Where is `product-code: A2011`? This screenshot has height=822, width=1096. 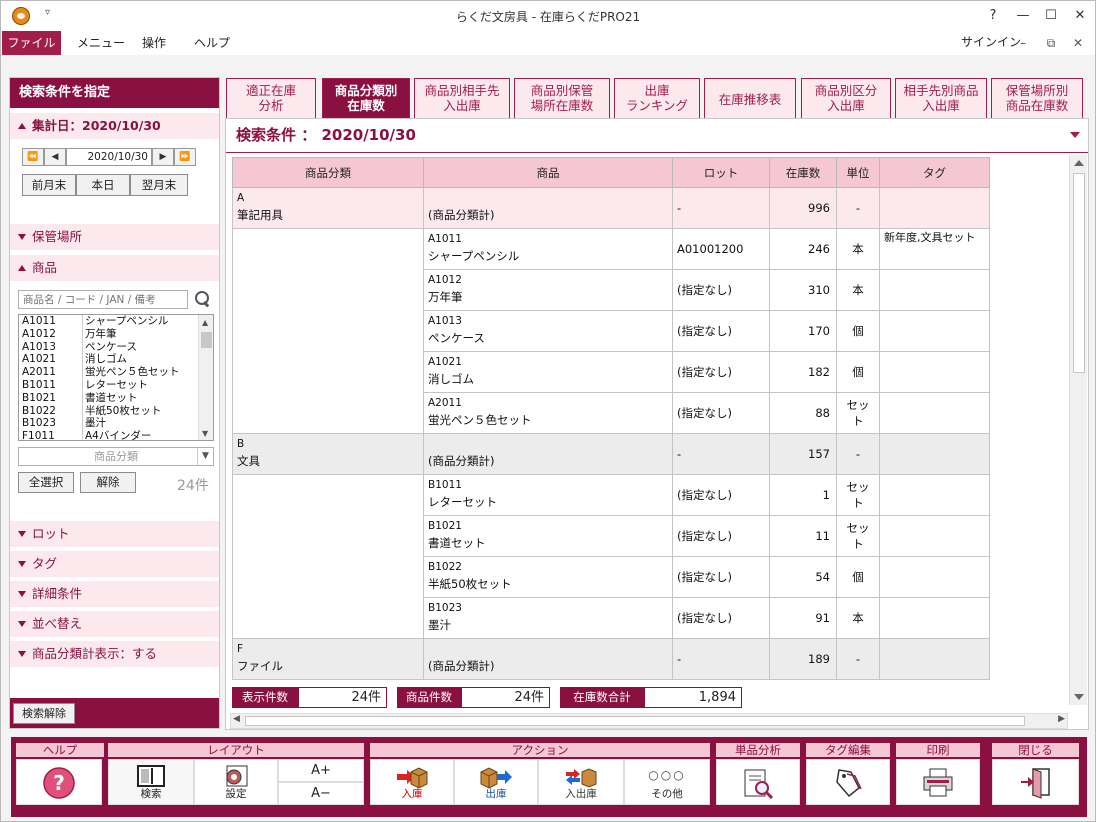
product-code: A2011 is located at coordinates (445, 403).